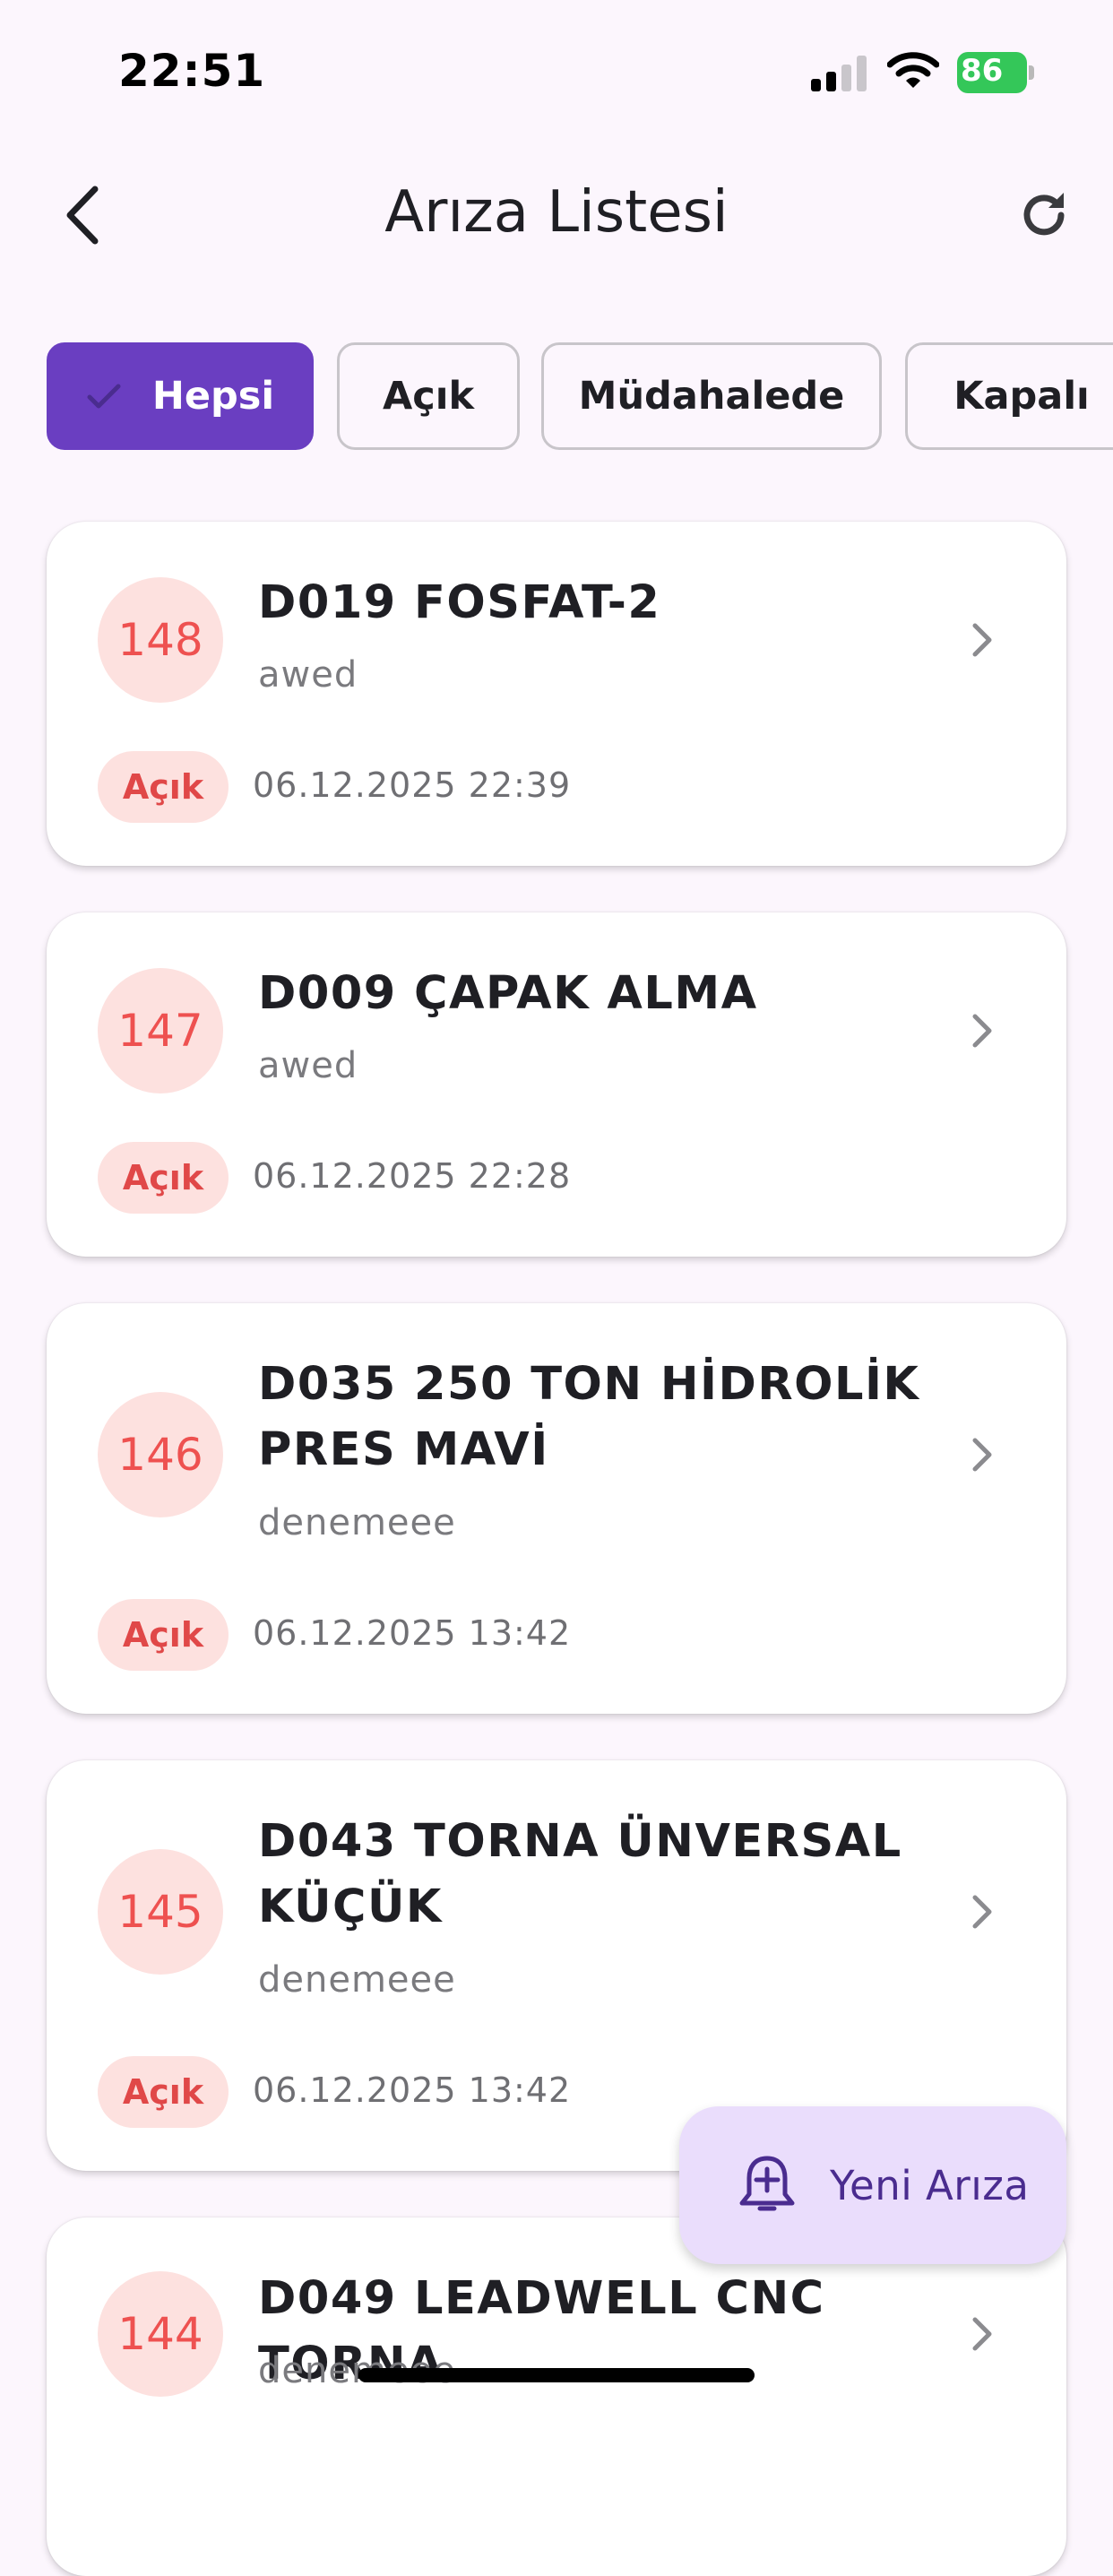 Image resolution: width=1113 pixels, height=2576 pixels. I want to click on fault-date: 06.12.2025 22:39, so click(412, 785).